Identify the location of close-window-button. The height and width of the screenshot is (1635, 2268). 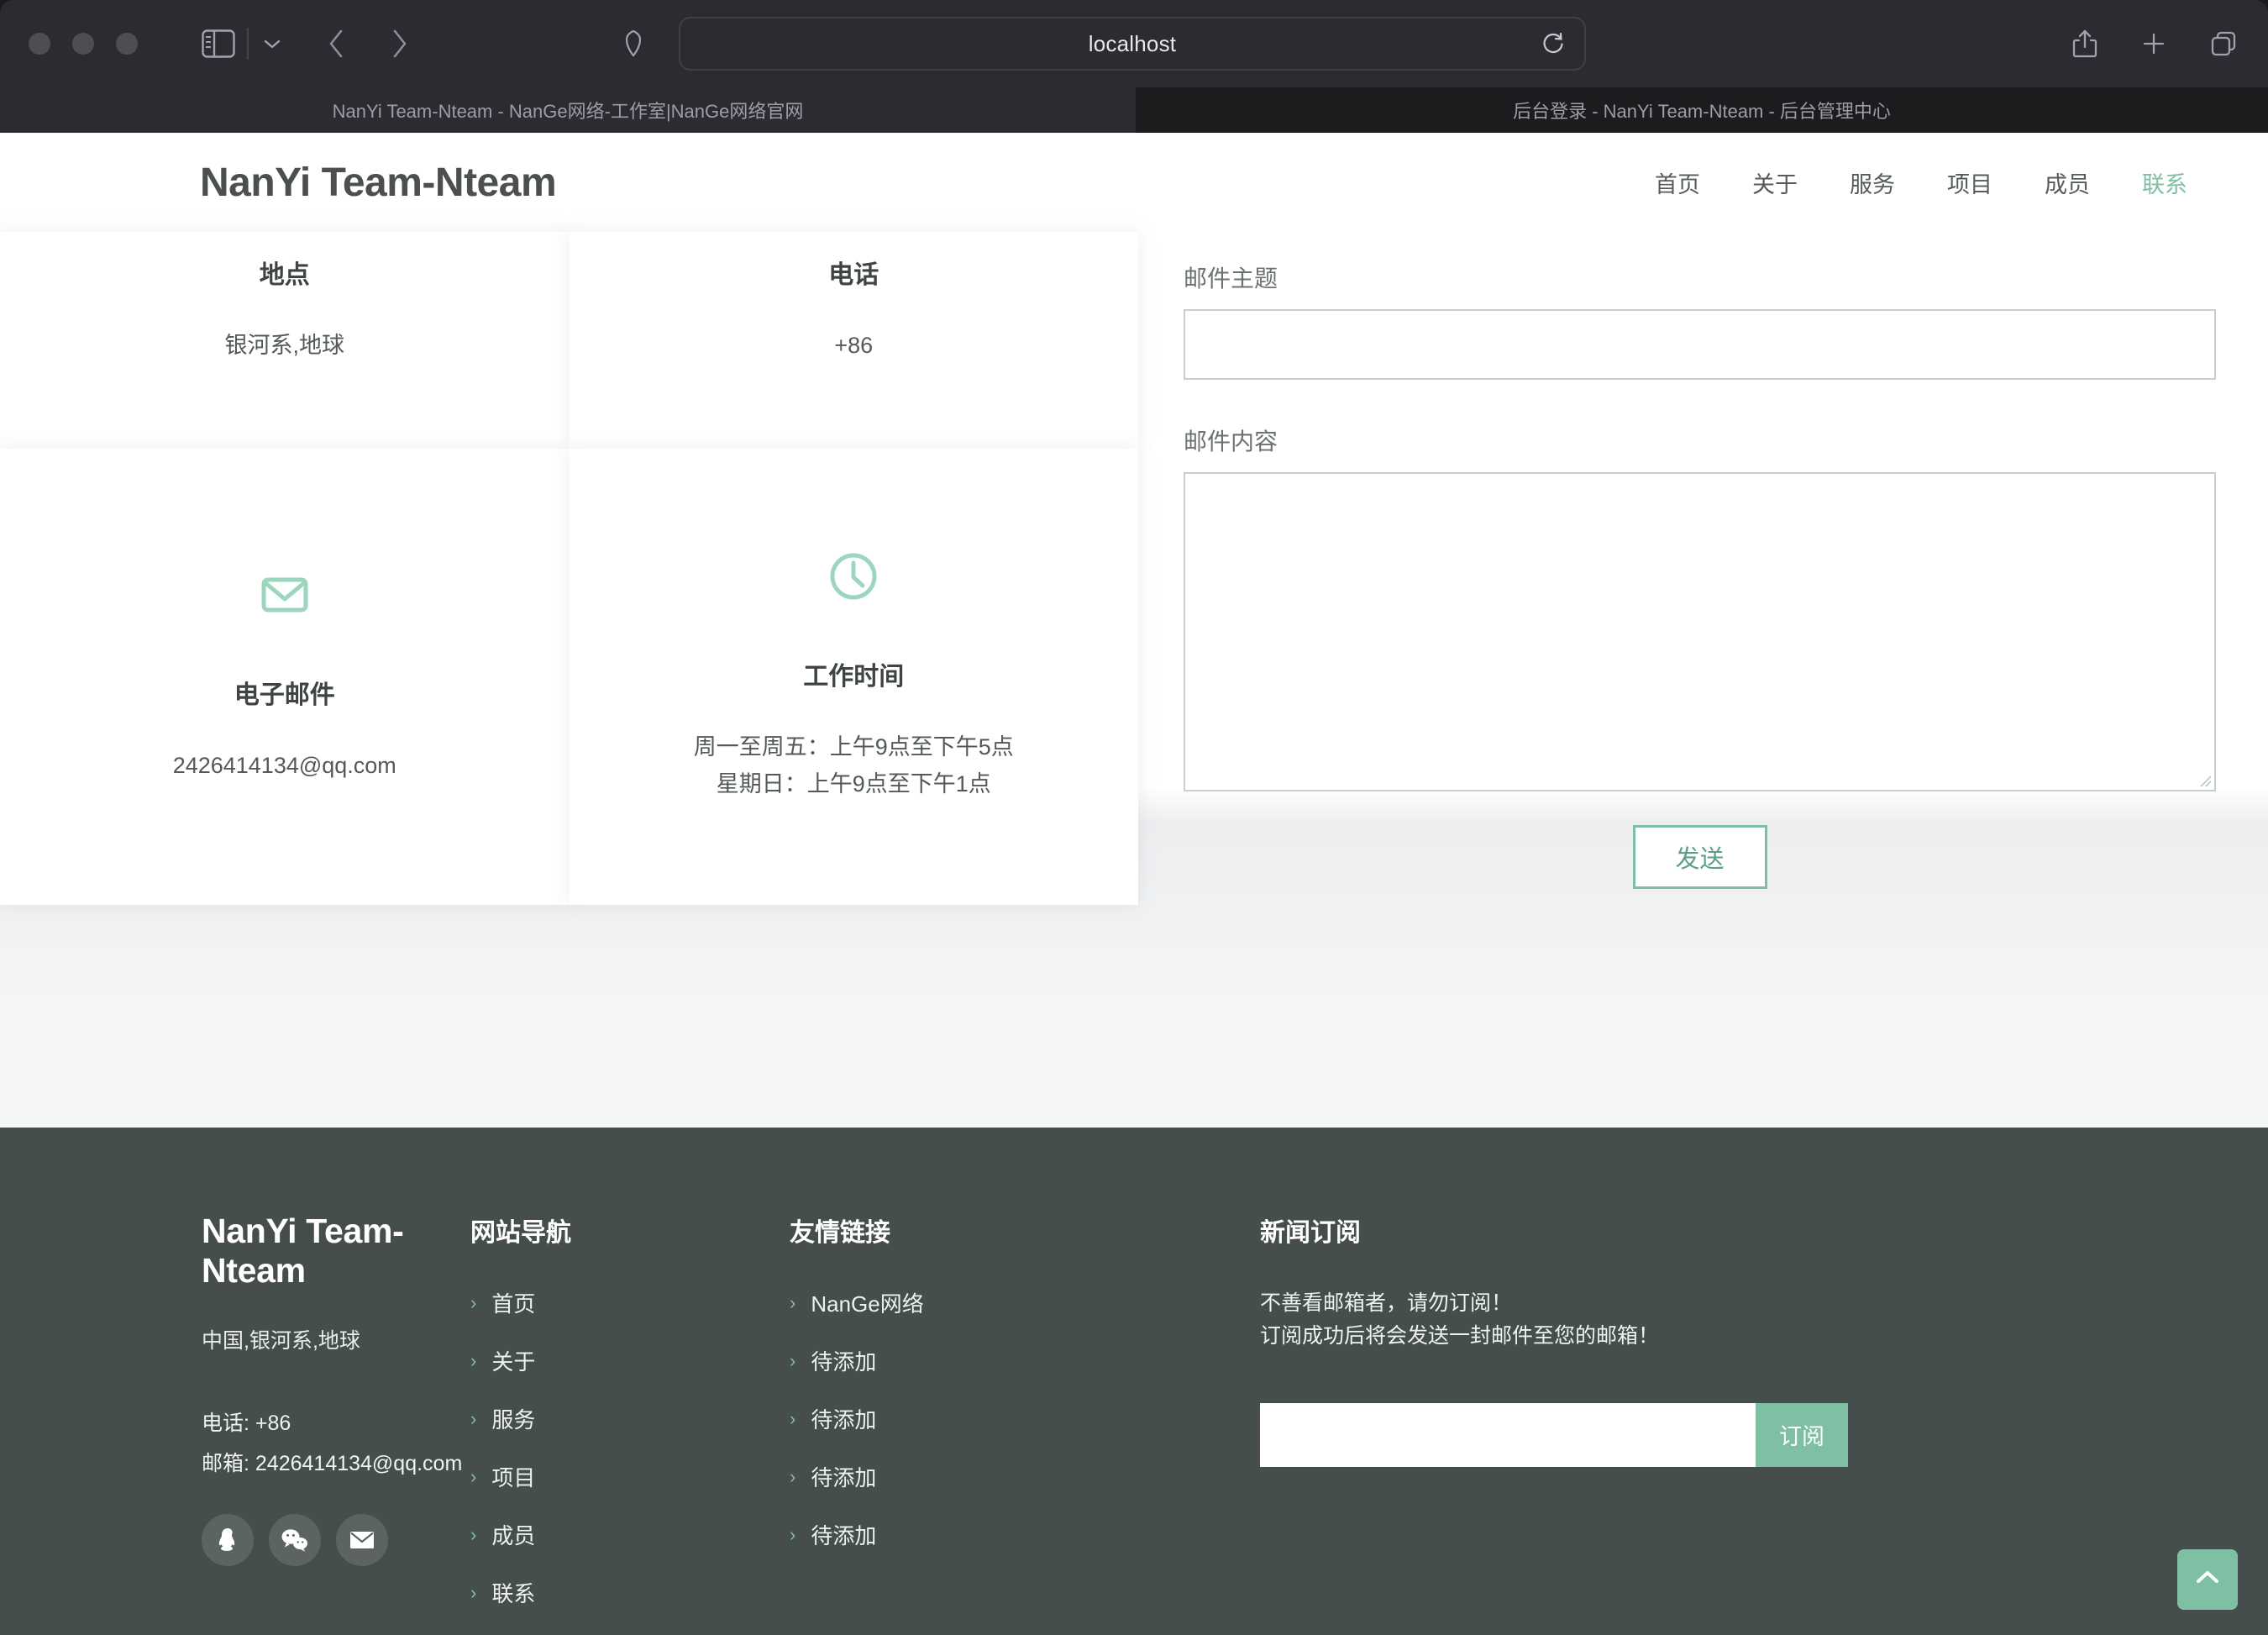
(39, 44).